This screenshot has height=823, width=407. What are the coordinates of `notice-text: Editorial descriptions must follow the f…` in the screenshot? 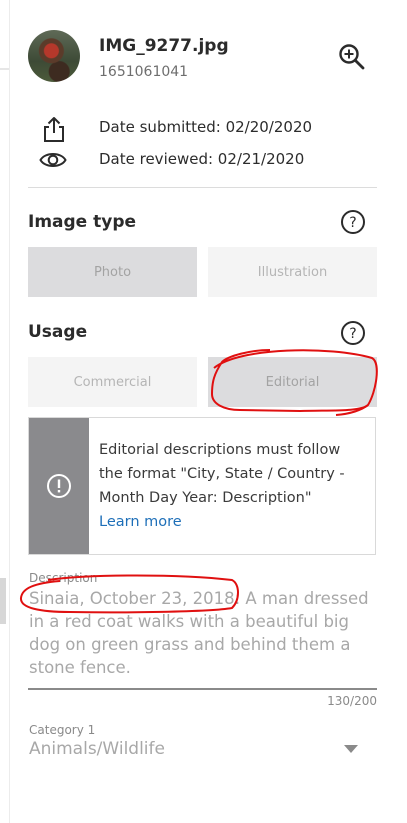 It's located at (232, 486).